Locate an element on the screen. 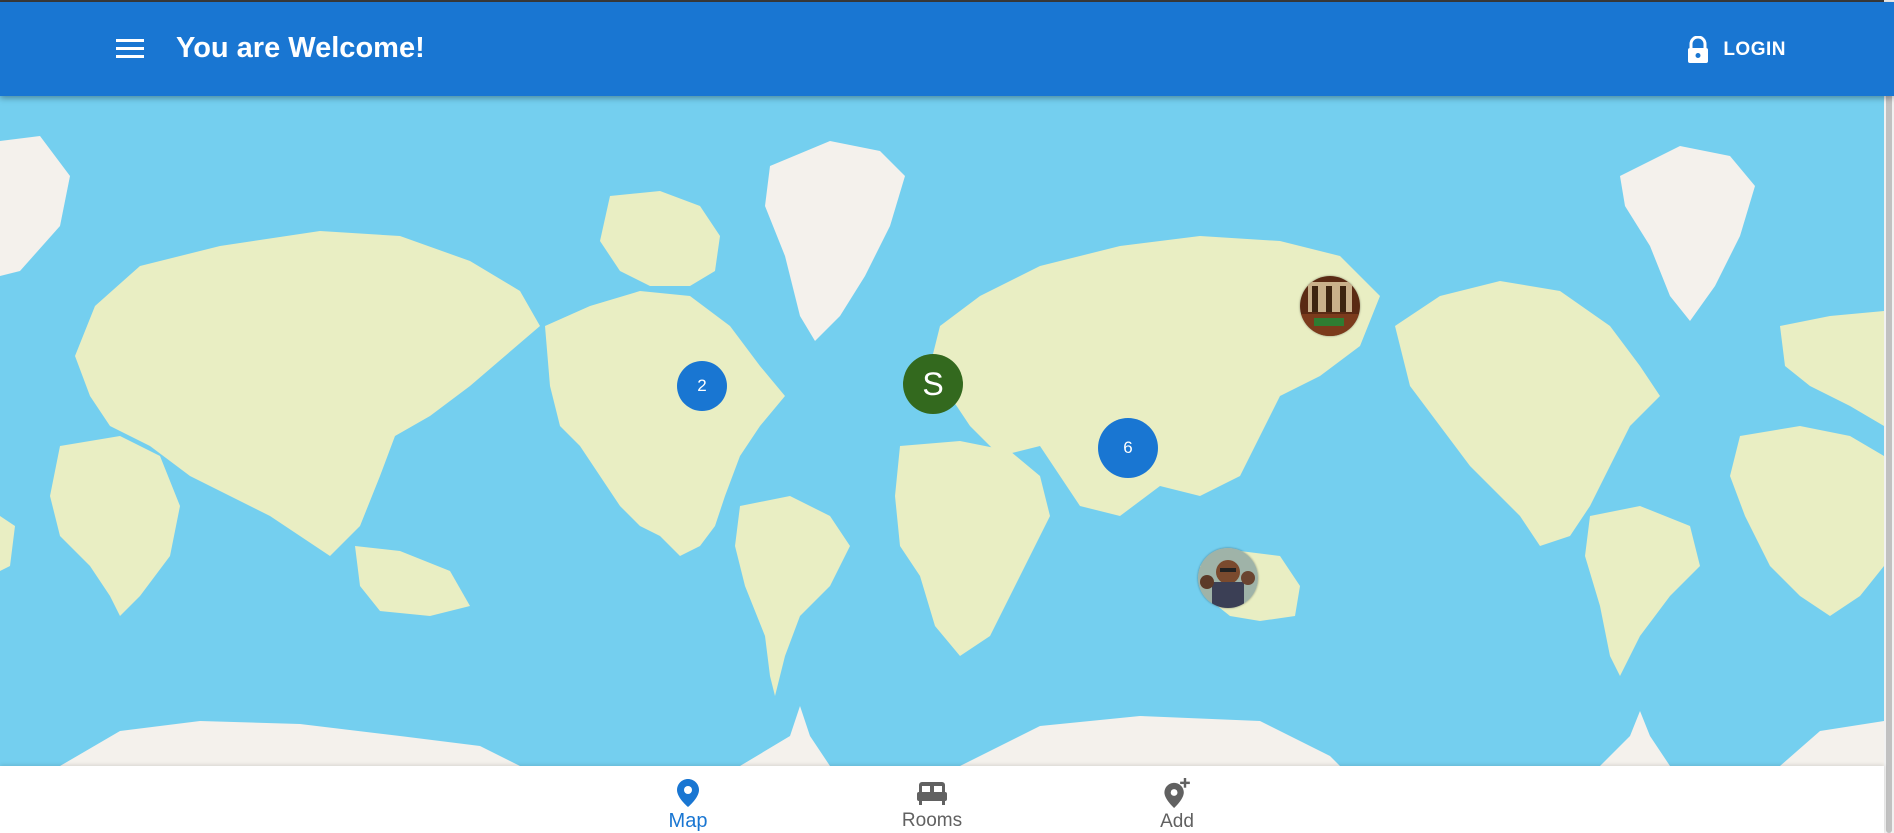  lock-icon is located at coordinates (1698, 49).